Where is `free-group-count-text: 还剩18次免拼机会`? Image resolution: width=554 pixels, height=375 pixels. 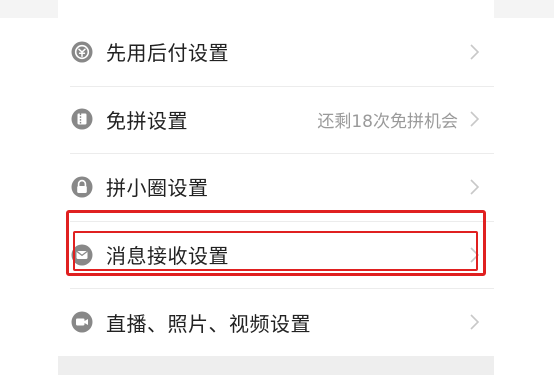 free-group-count-text: 还剩18次免拼机会 is located at coordinates (387, 121).